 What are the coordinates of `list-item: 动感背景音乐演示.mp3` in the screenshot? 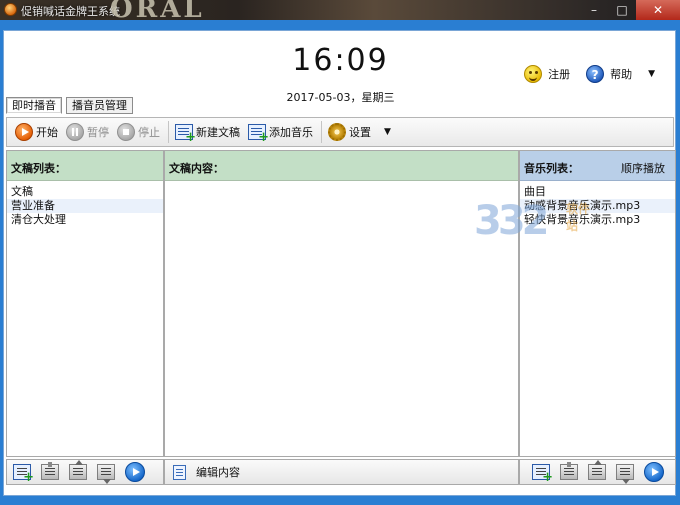 It's located at (597, 206).